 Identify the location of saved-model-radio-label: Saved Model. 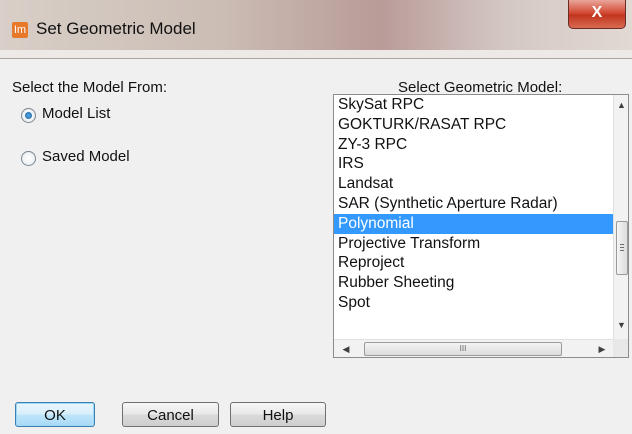
(86, 156).